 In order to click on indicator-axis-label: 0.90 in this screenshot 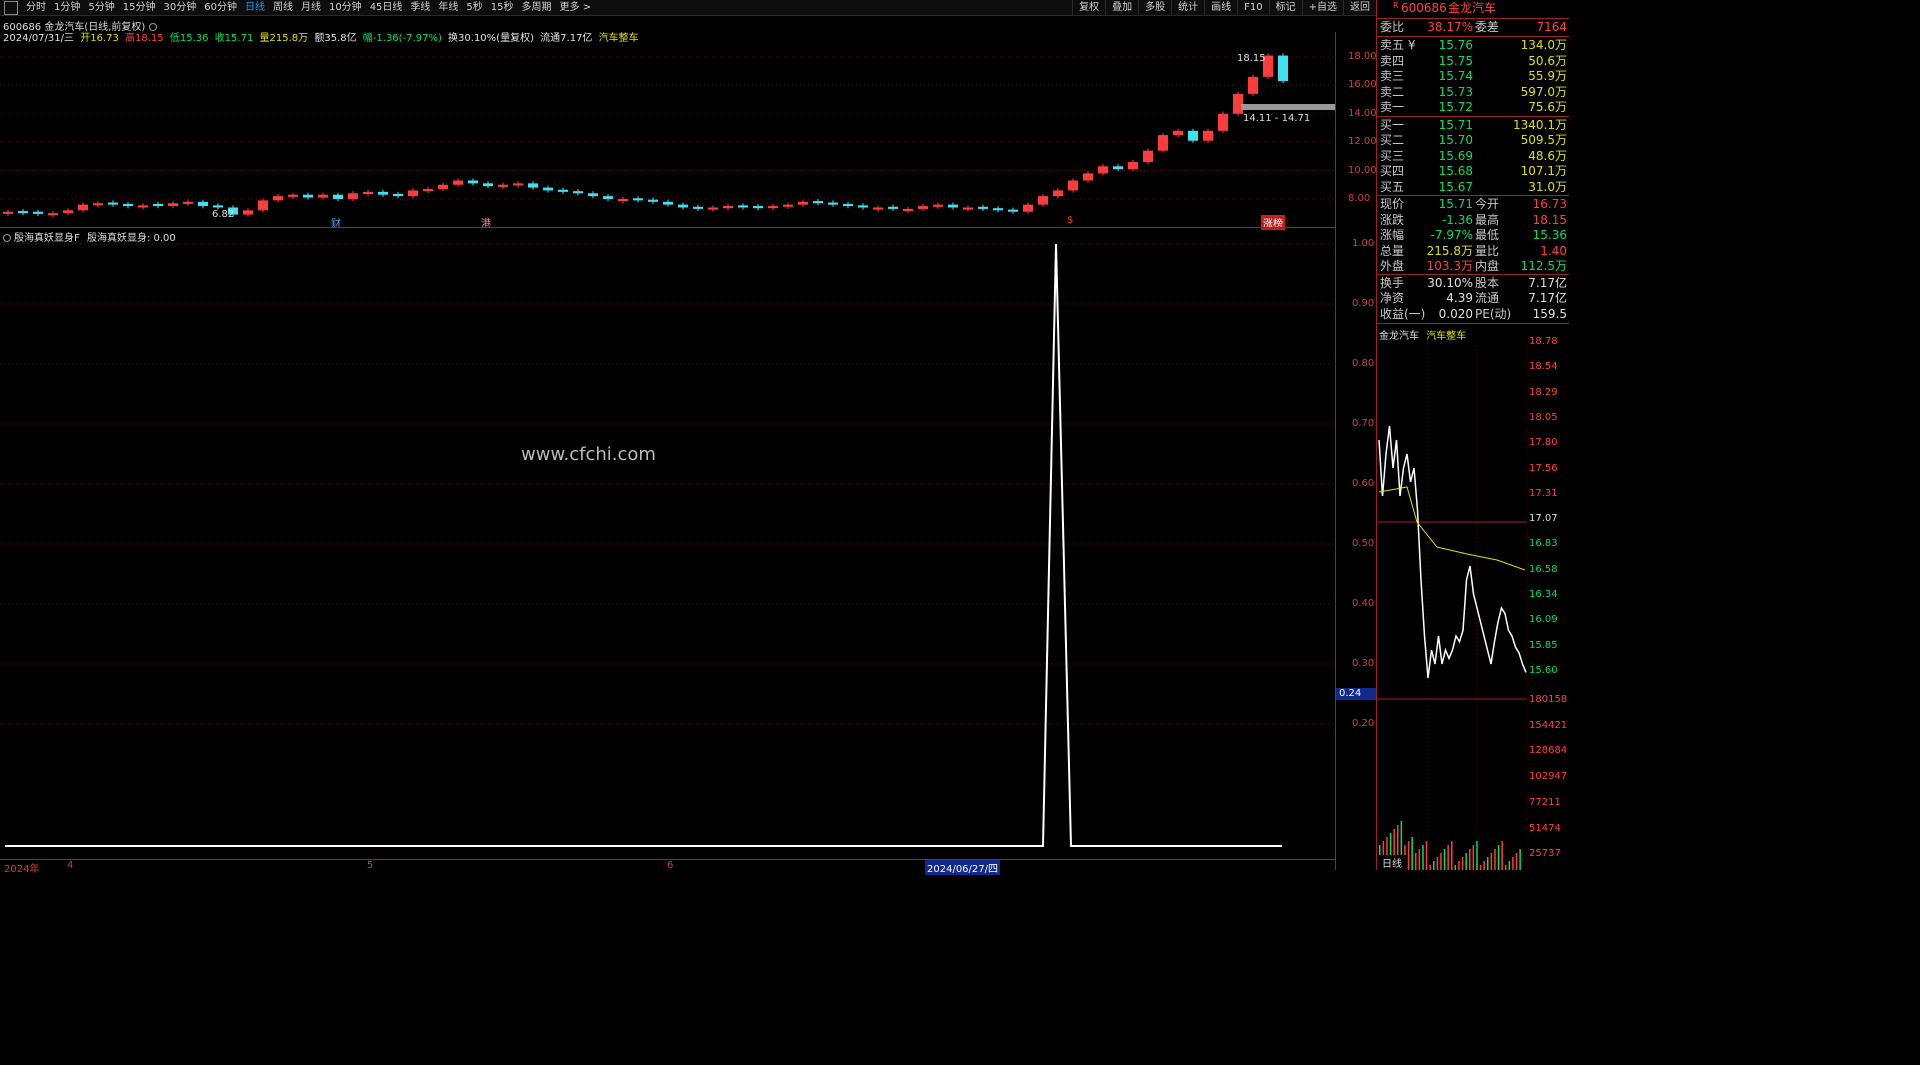, I will do `click(1363, 303)`.